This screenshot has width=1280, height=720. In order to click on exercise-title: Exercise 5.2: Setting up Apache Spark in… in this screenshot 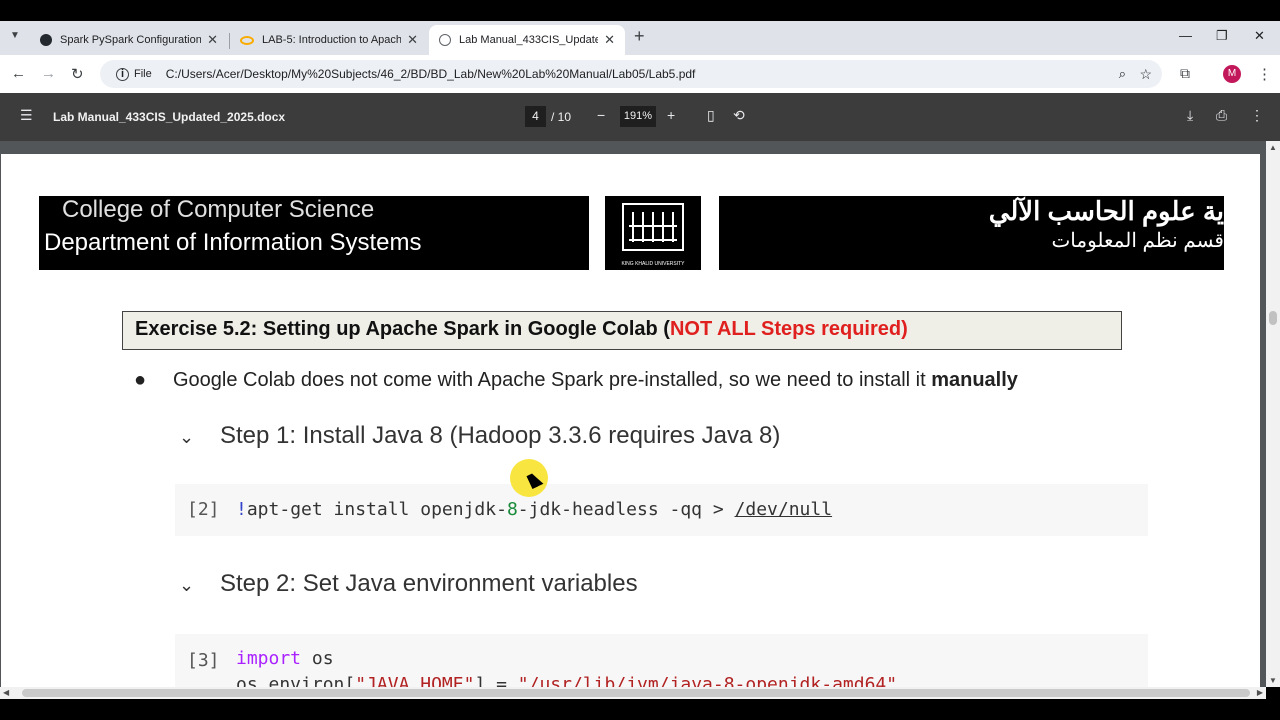, I will do `click(402, 329)`.